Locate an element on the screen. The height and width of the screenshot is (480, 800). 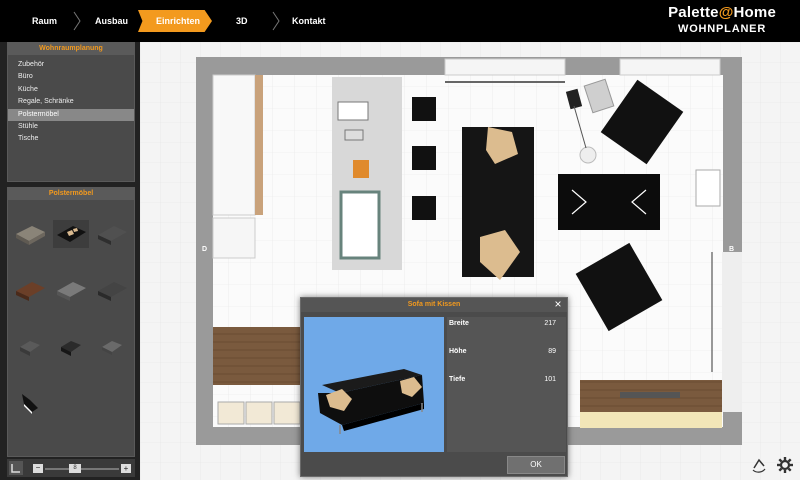
floor-layers-icon is located at coordinates (16, 468).